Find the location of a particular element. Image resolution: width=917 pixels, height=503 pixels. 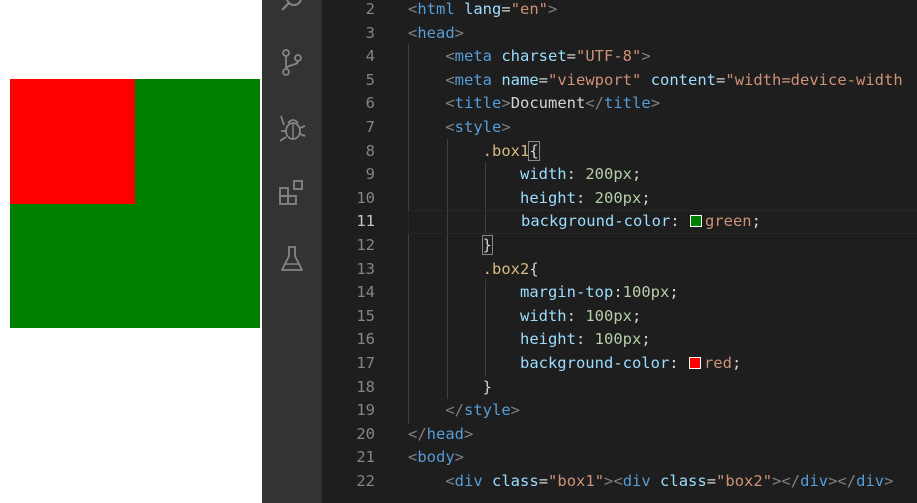

code-line: 2 <html lang="en"> is located at coordinates (619, 11).